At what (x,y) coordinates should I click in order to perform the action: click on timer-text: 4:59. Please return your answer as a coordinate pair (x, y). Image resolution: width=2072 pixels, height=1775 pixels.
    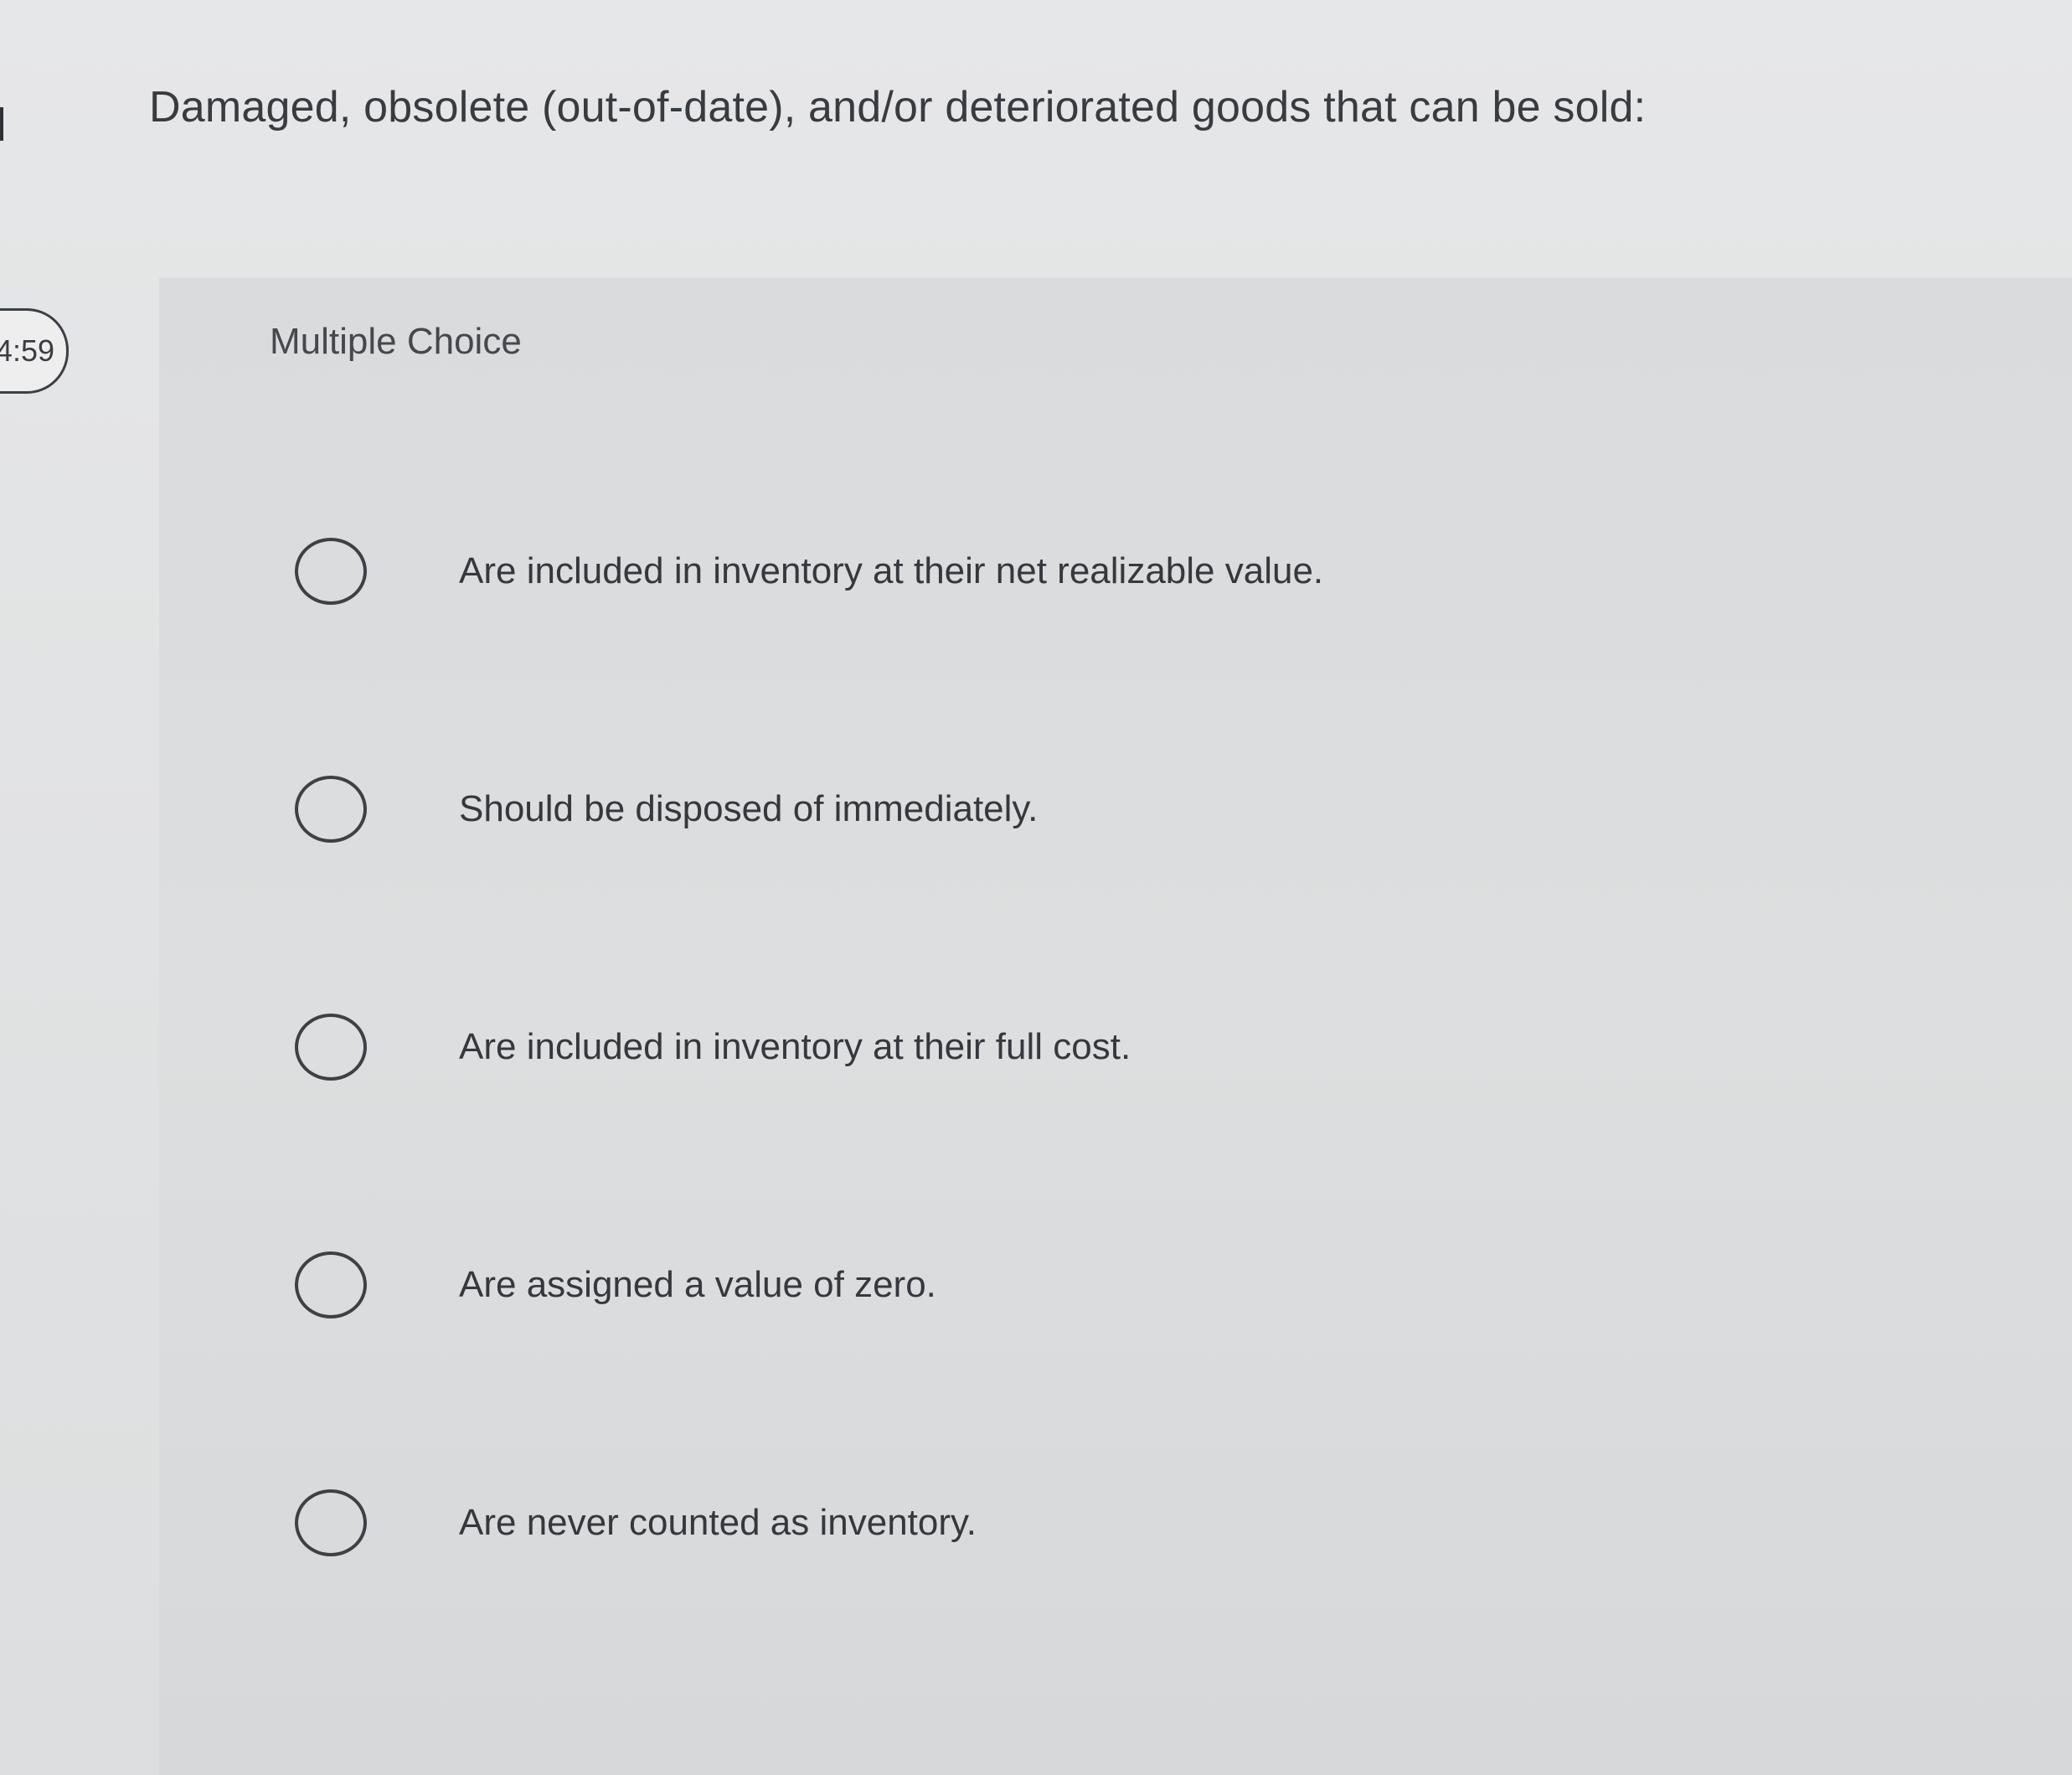
    Looking at the image, I should click on (27, 351).